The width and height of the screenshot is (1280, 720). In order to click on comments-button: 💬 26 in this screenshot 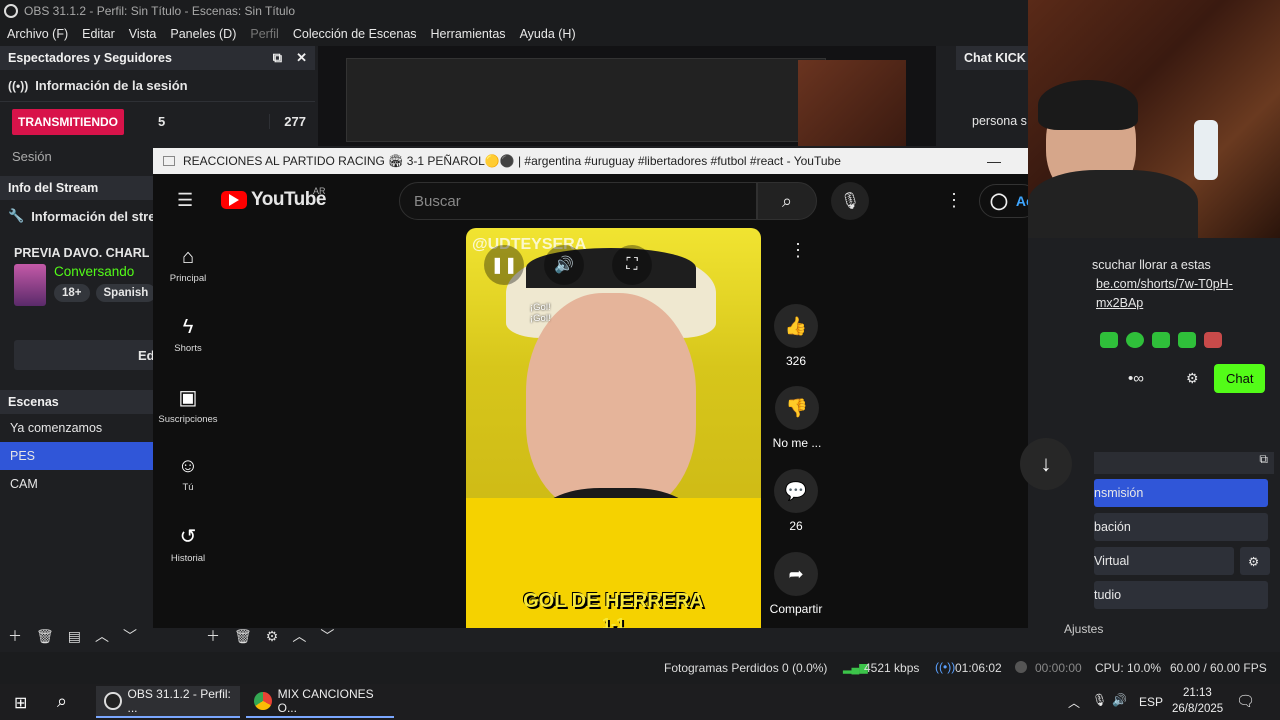, I will do `click(796, 501)`.